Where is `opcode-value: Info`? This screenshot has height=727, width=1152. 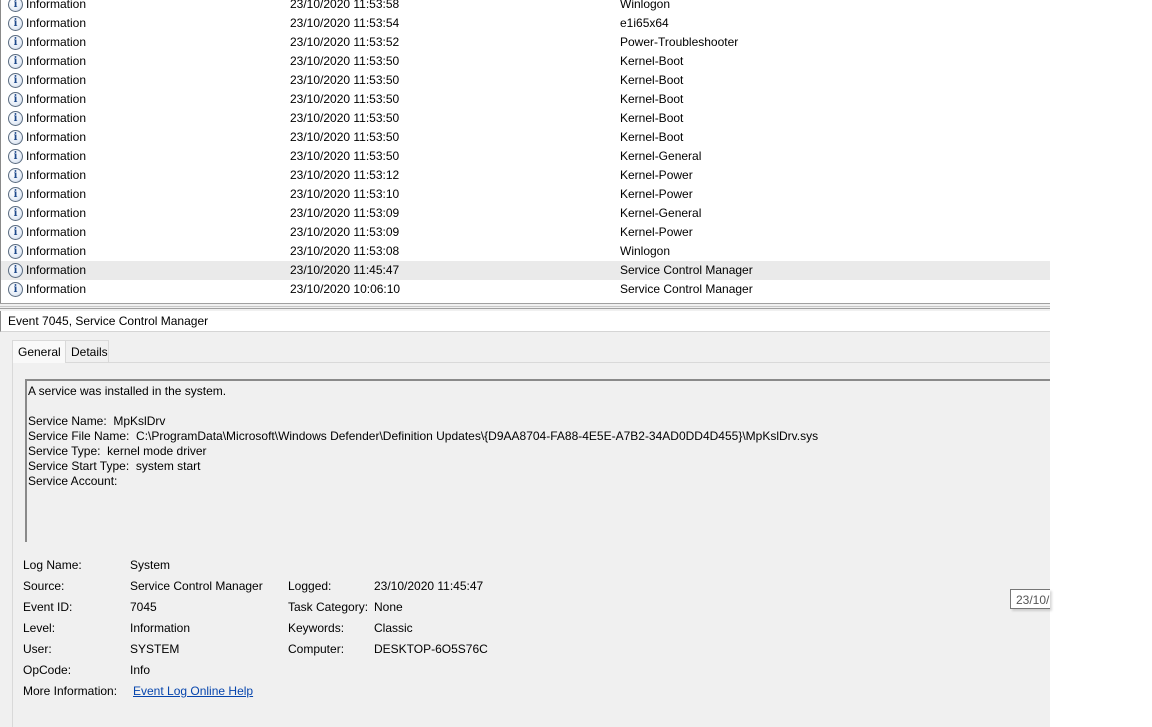 opcode-value: Info is located at coordinates (140, 670).